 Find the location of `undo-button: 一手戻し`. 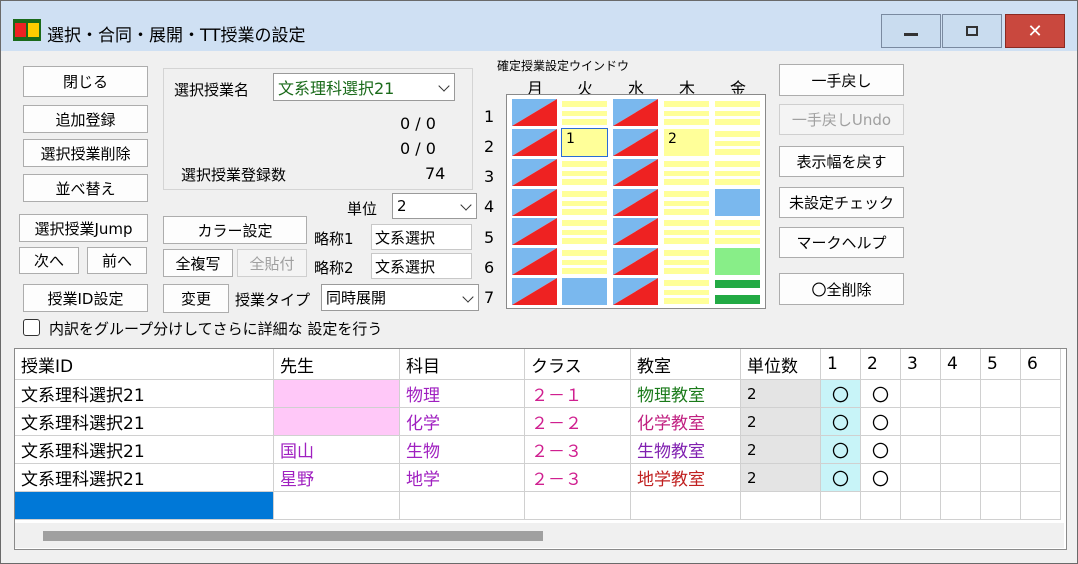

undo-button: 一手戻し is located at coordinates (841, 80).